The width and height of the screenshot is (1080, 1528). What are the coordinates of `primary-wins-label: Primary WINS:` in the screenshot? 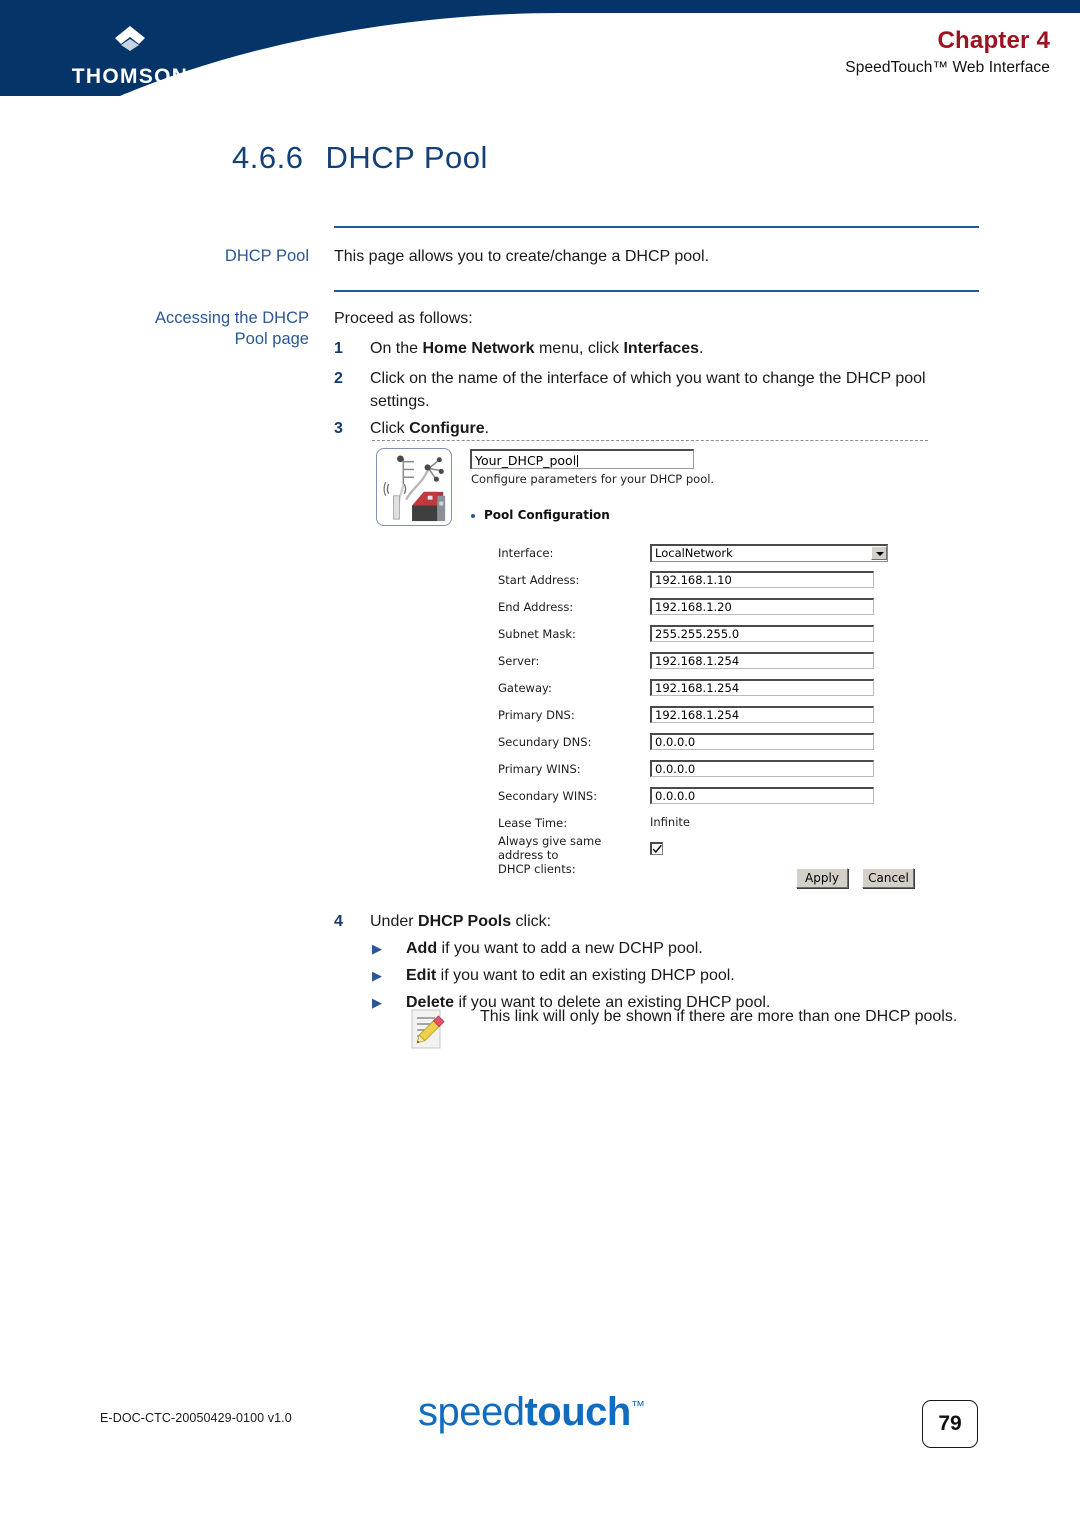 It's located at (539, 769).